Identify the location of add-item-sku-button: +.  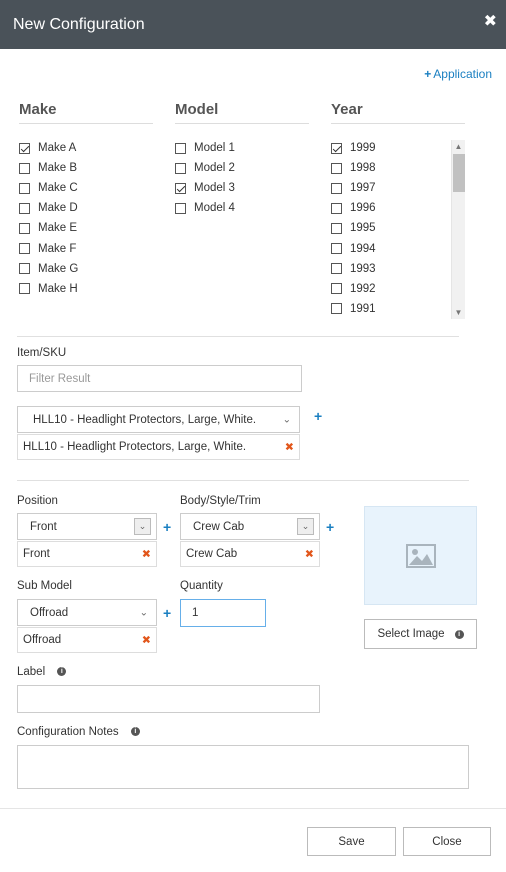
(318, 416).